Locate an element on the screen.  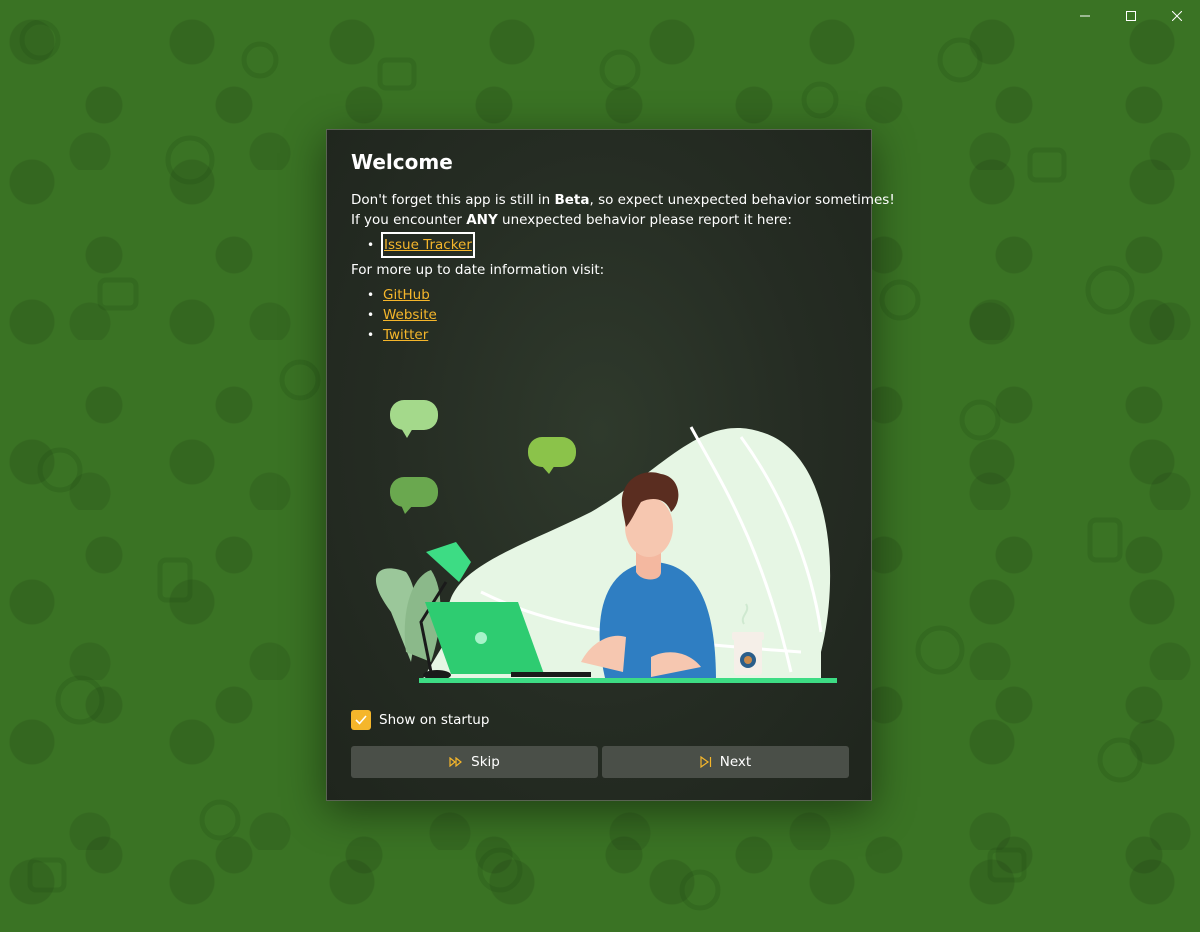
info-notice: For more up to date information visit: is located at coordinates (478, 270).